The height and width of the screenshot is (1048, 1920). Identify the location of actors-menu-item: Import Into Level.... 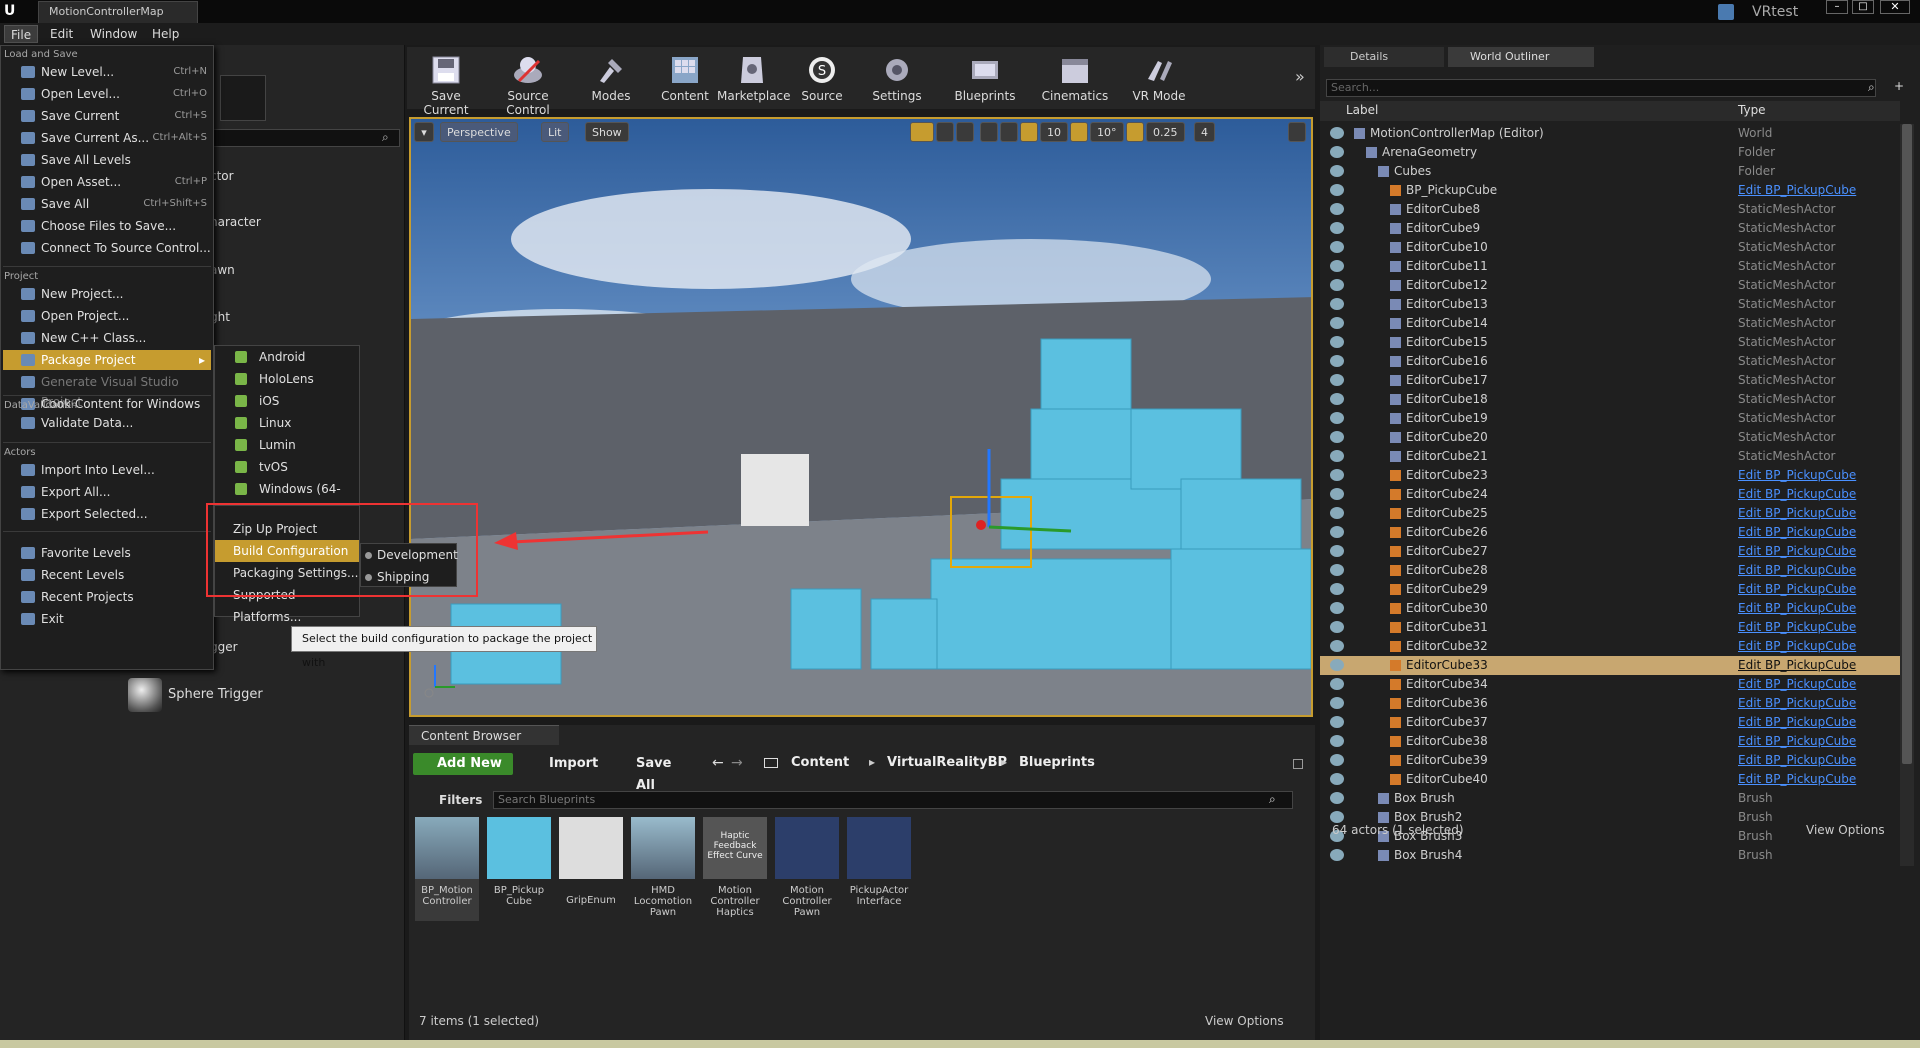
(107, 470).